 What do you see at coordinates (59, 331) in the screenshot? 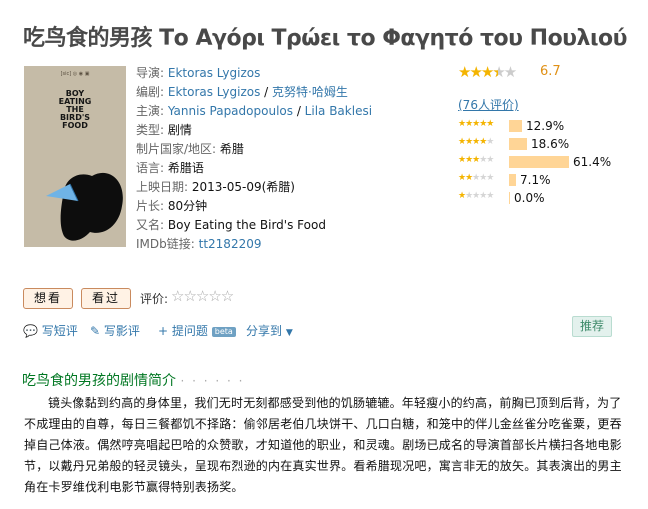
I see `write-short-review-label: 写短评` at bounding box center [59, 331].